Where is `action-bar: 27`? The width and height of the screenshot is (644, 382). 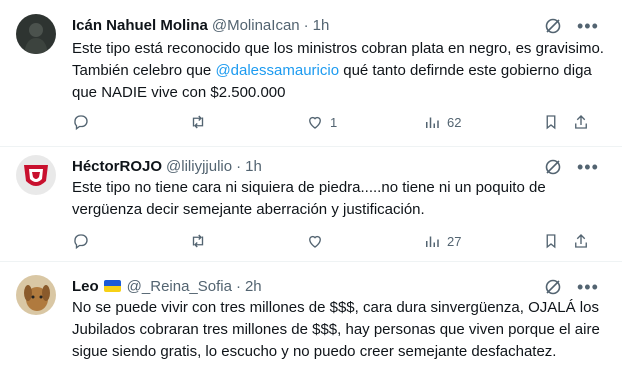
action-bar: 27 is located at coordinates (332, 241).